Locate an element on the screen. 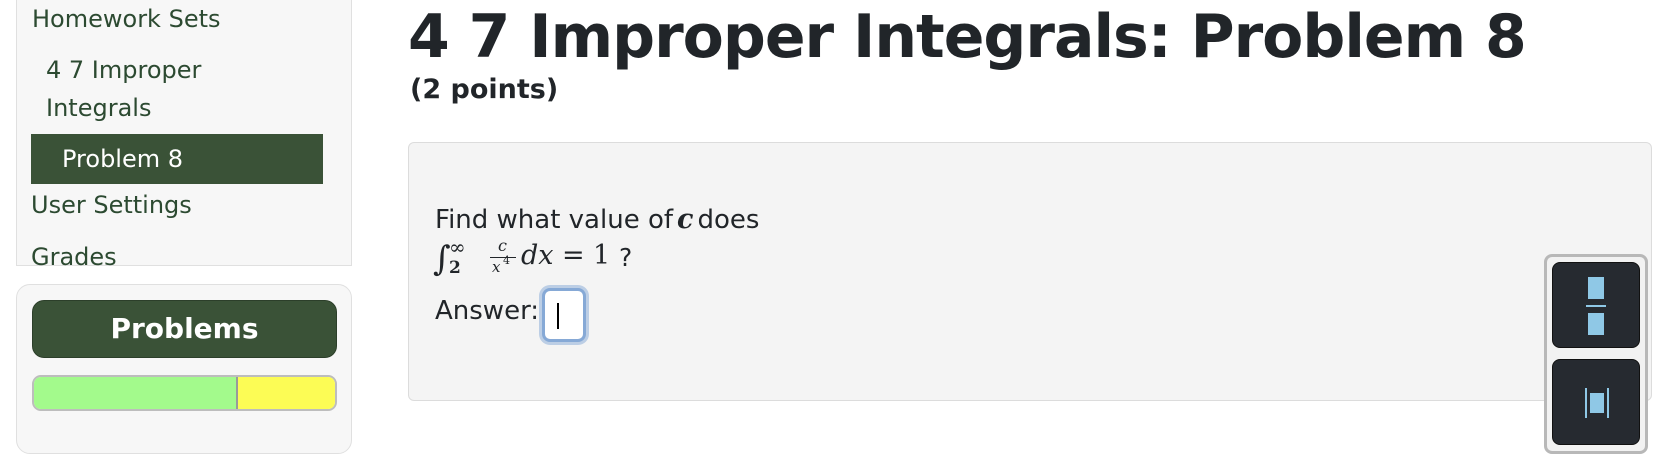  sidebar-item-problem-8: Problem 8 is located at coordinates (177, 159).